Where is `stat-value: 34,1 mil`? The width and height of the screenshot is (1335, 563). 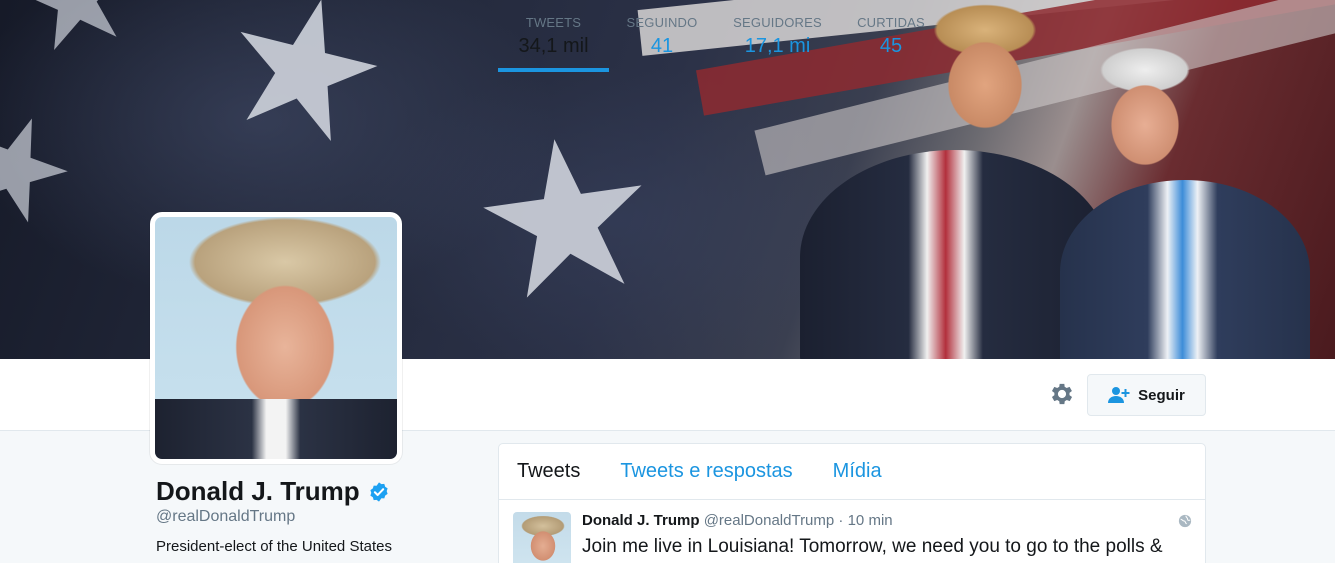
stat-value: 34,1 mil is located at coordinates (553, 46).